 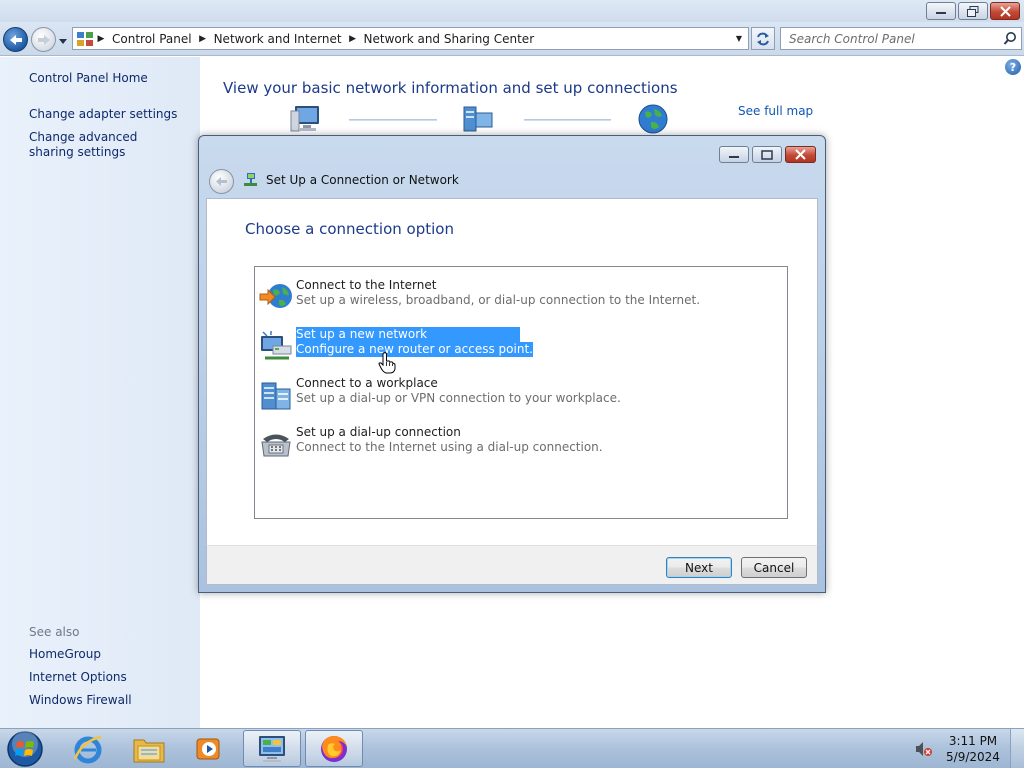 What do you see at coordinates (512, 748) in the screenshot?
I see `taskbar: 3:11 PM 5/9/2024` at bounding box center [512, 748].